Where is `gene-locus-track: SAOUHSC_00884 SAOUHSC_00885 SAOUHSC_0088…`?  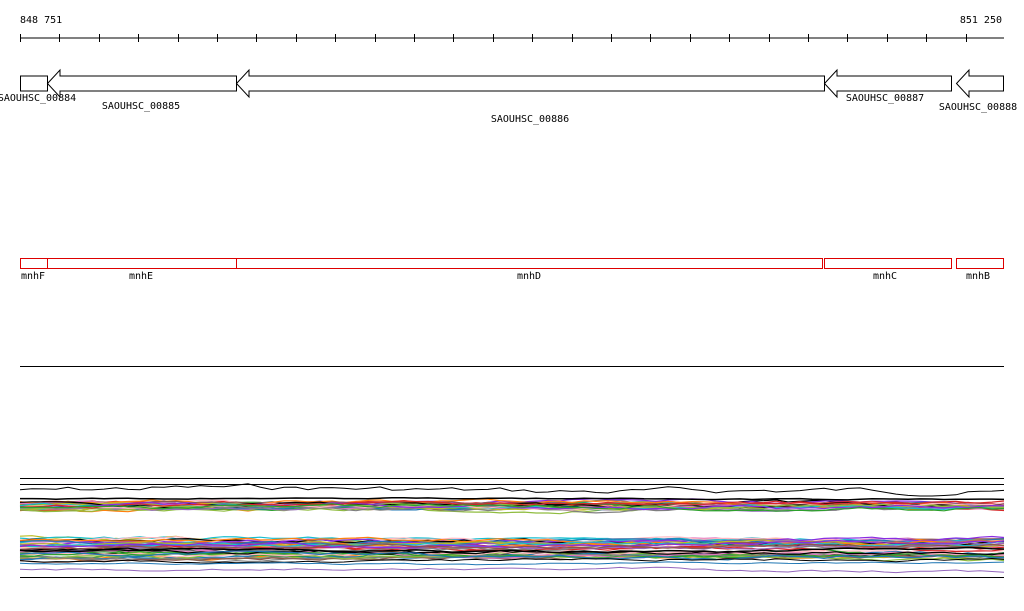
gene-locus-track: SAOUHSC_00884 SAOUHSC_00885 SAOUHSC_0088… is located at coordinates (508, 96).